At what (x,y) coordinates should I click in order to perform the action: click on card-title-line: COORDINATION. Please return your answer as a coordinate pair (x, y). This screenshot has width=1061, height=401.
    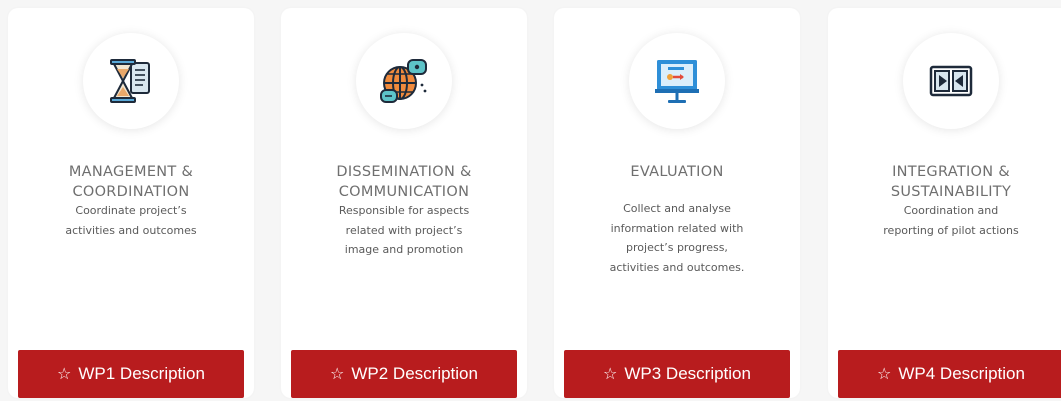
    Looking at the image, I should click on (131, 192).